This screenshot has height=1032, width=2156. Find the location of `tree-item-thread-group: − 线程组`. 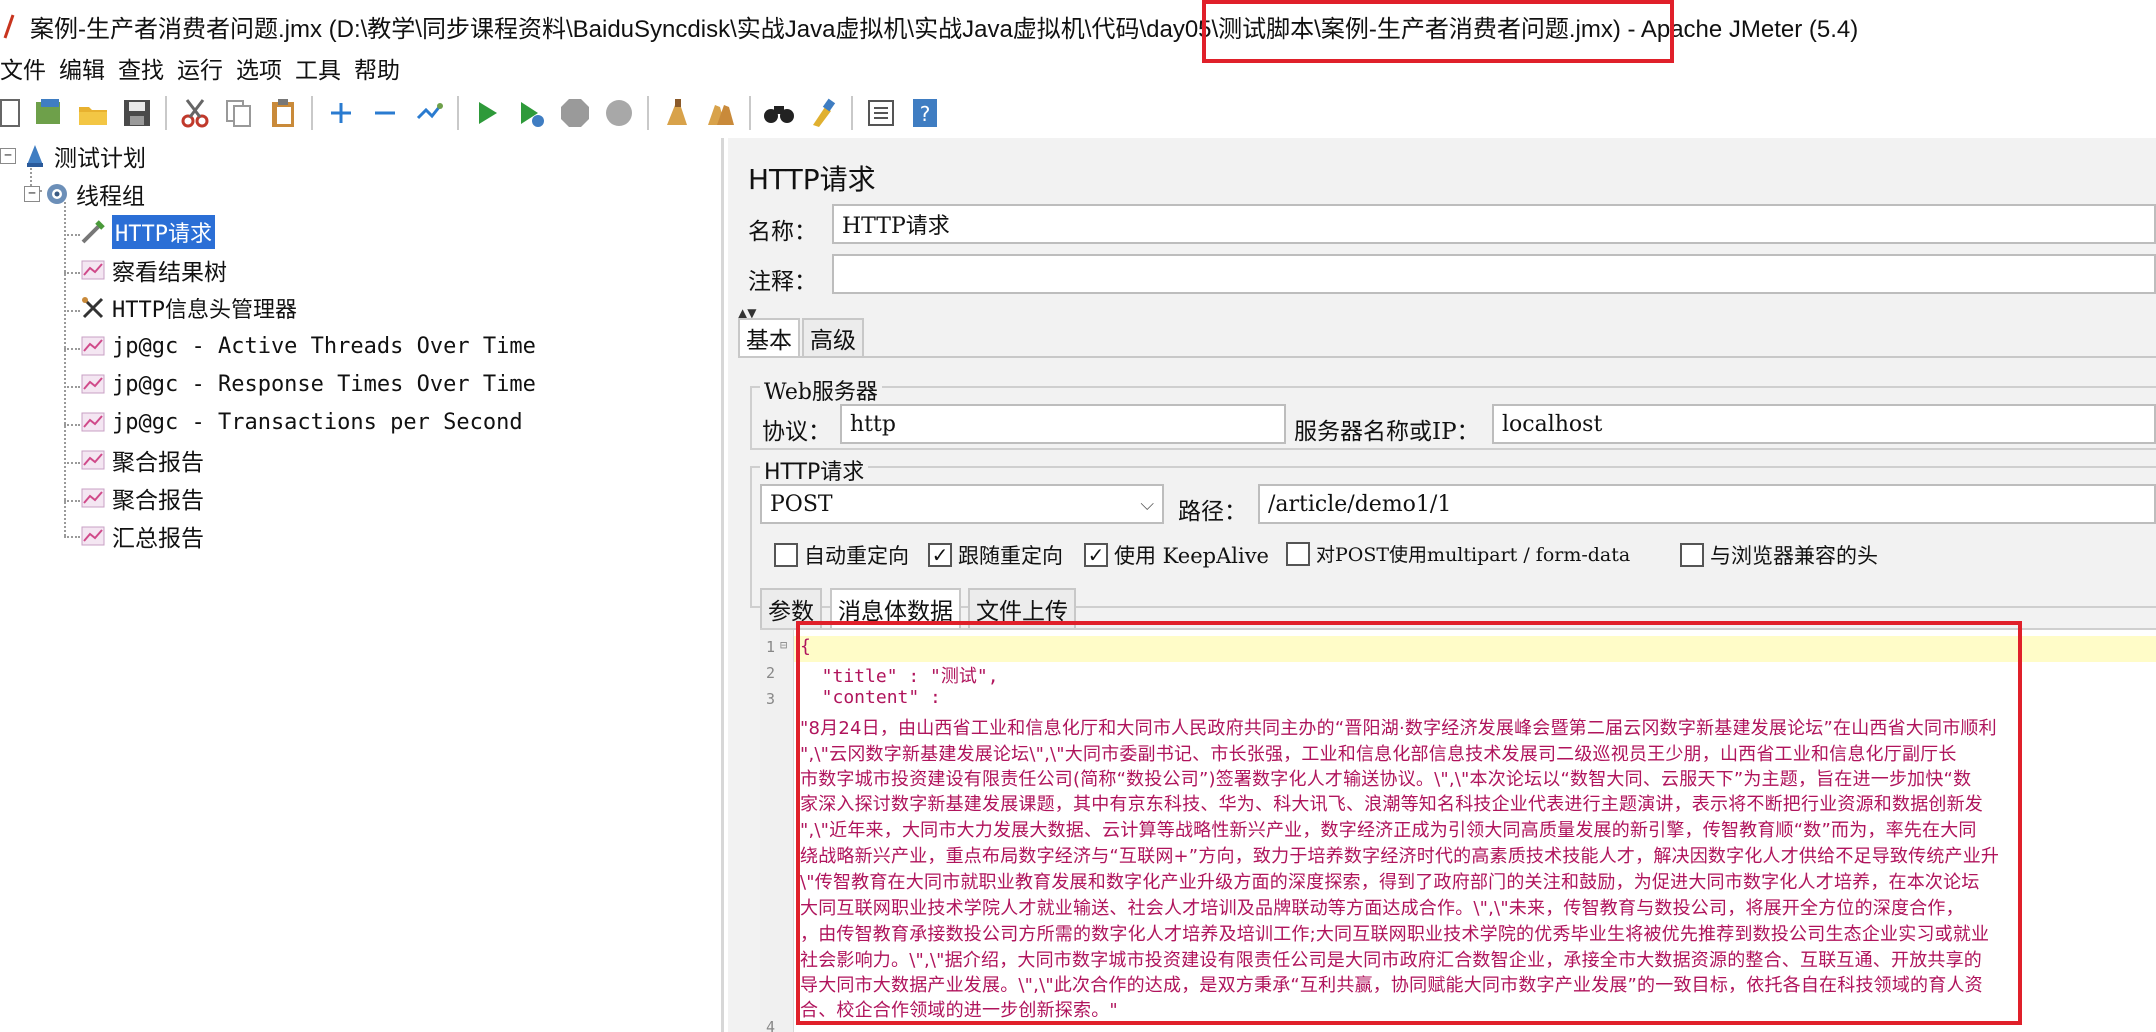

tree-item-thread-group: − 线程组 is located at coordinates (84, 194).